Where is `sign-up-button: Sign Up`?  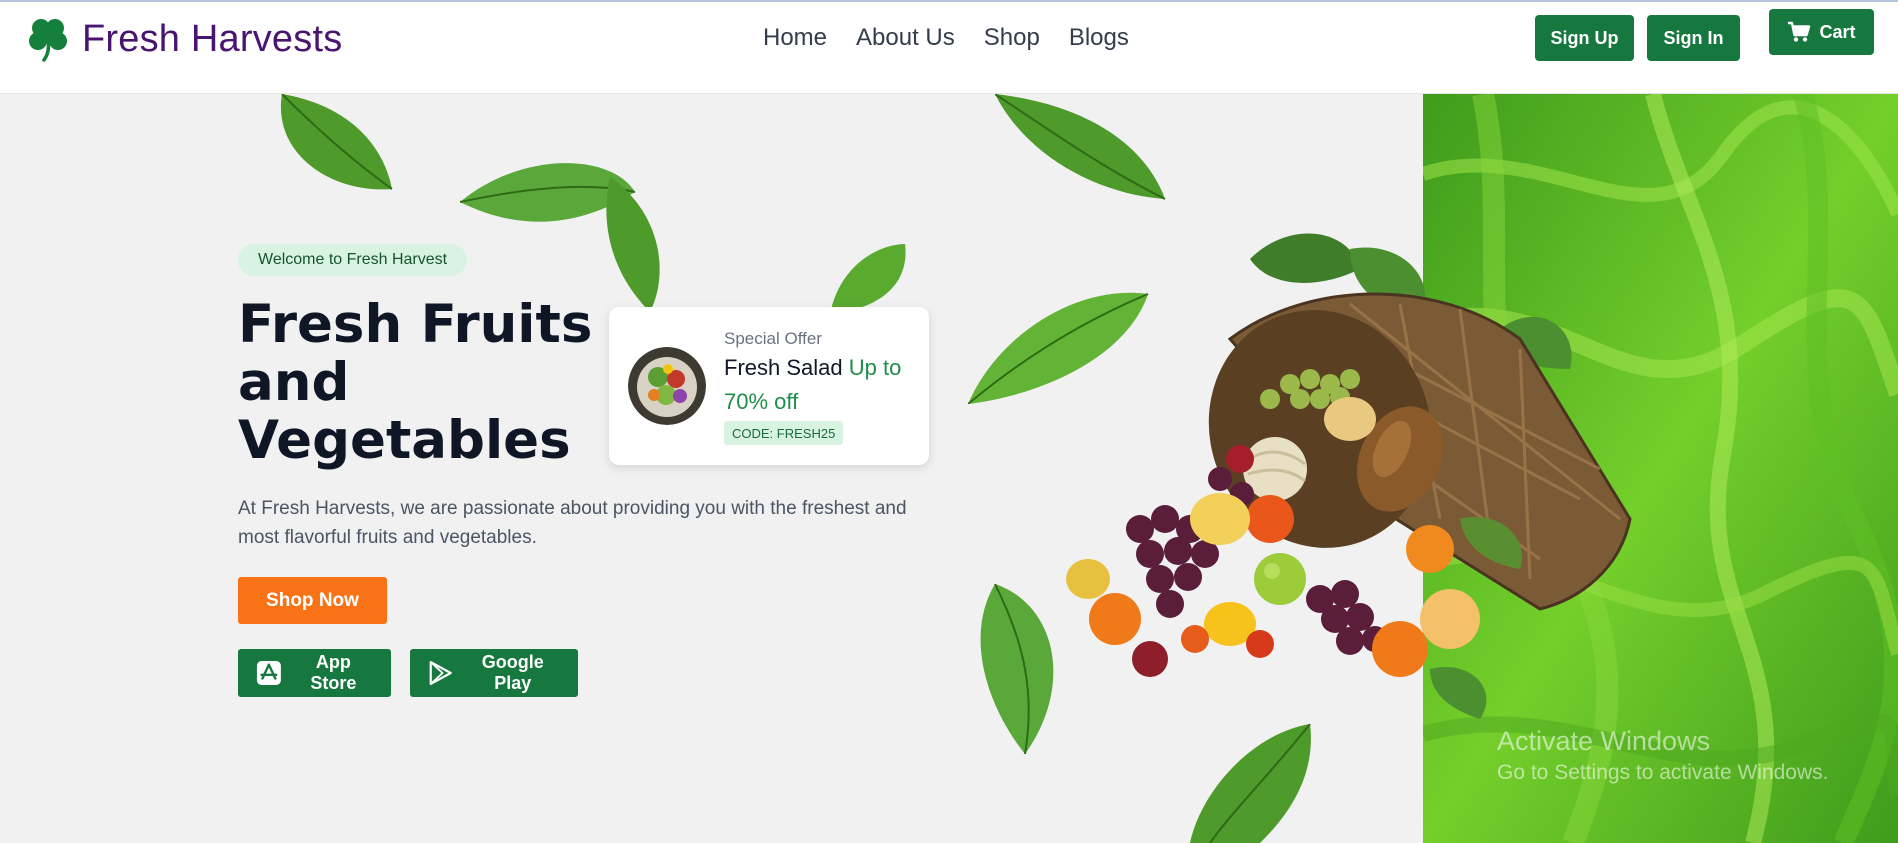 sign-up-button: Sign Up is located at coordinates (1584, 38).